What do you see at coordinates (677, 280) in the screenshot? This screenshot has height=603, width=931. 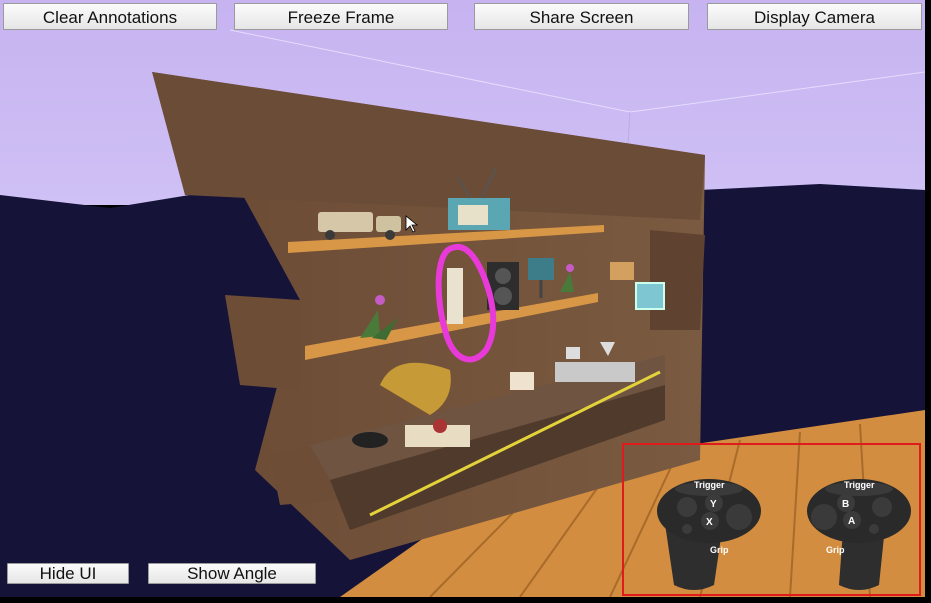 I see `wall-right-panel` at bounding box center [677, 280].